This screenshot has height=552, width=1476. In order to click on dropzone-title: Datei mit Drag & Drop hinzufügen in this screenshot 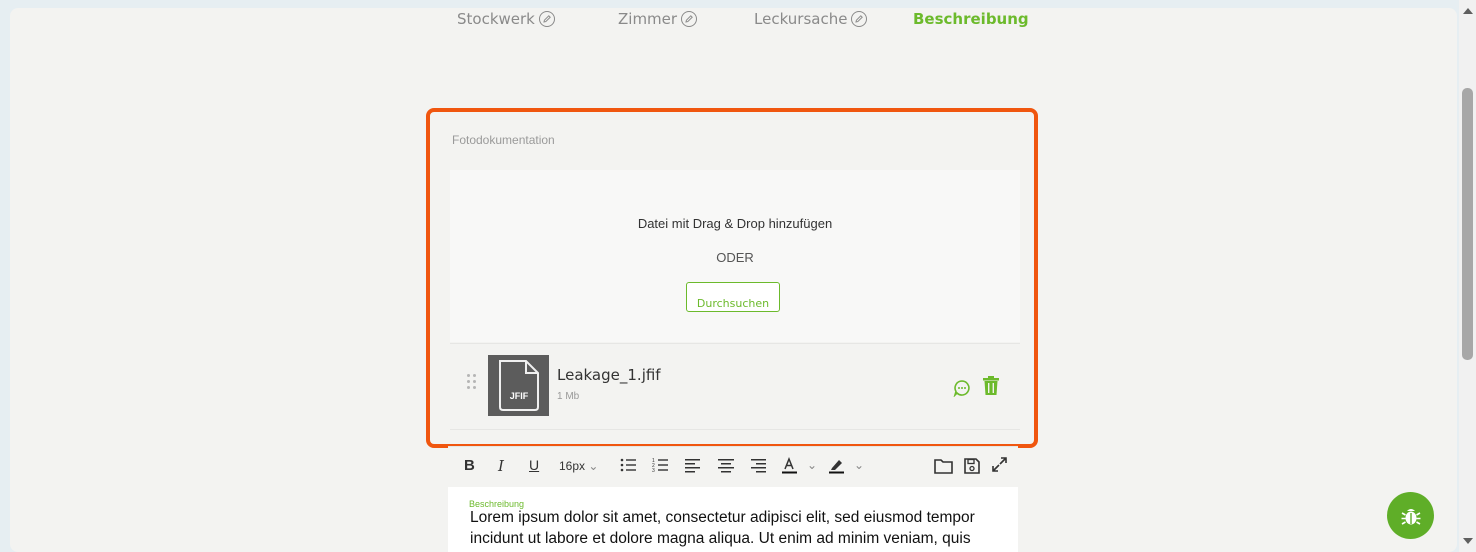, I will do `click(735, 223)`.